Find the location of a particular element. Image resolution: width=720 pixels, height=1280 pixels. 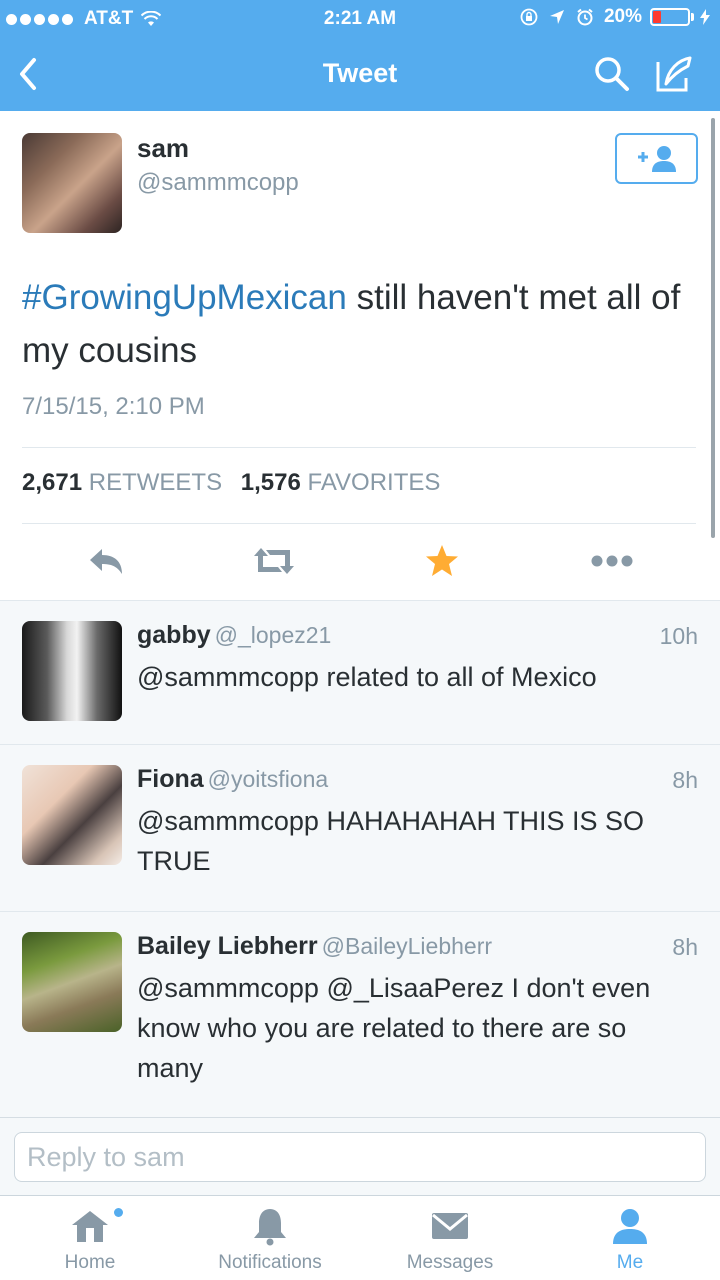

reply-button is located at coordinates (106, 561).